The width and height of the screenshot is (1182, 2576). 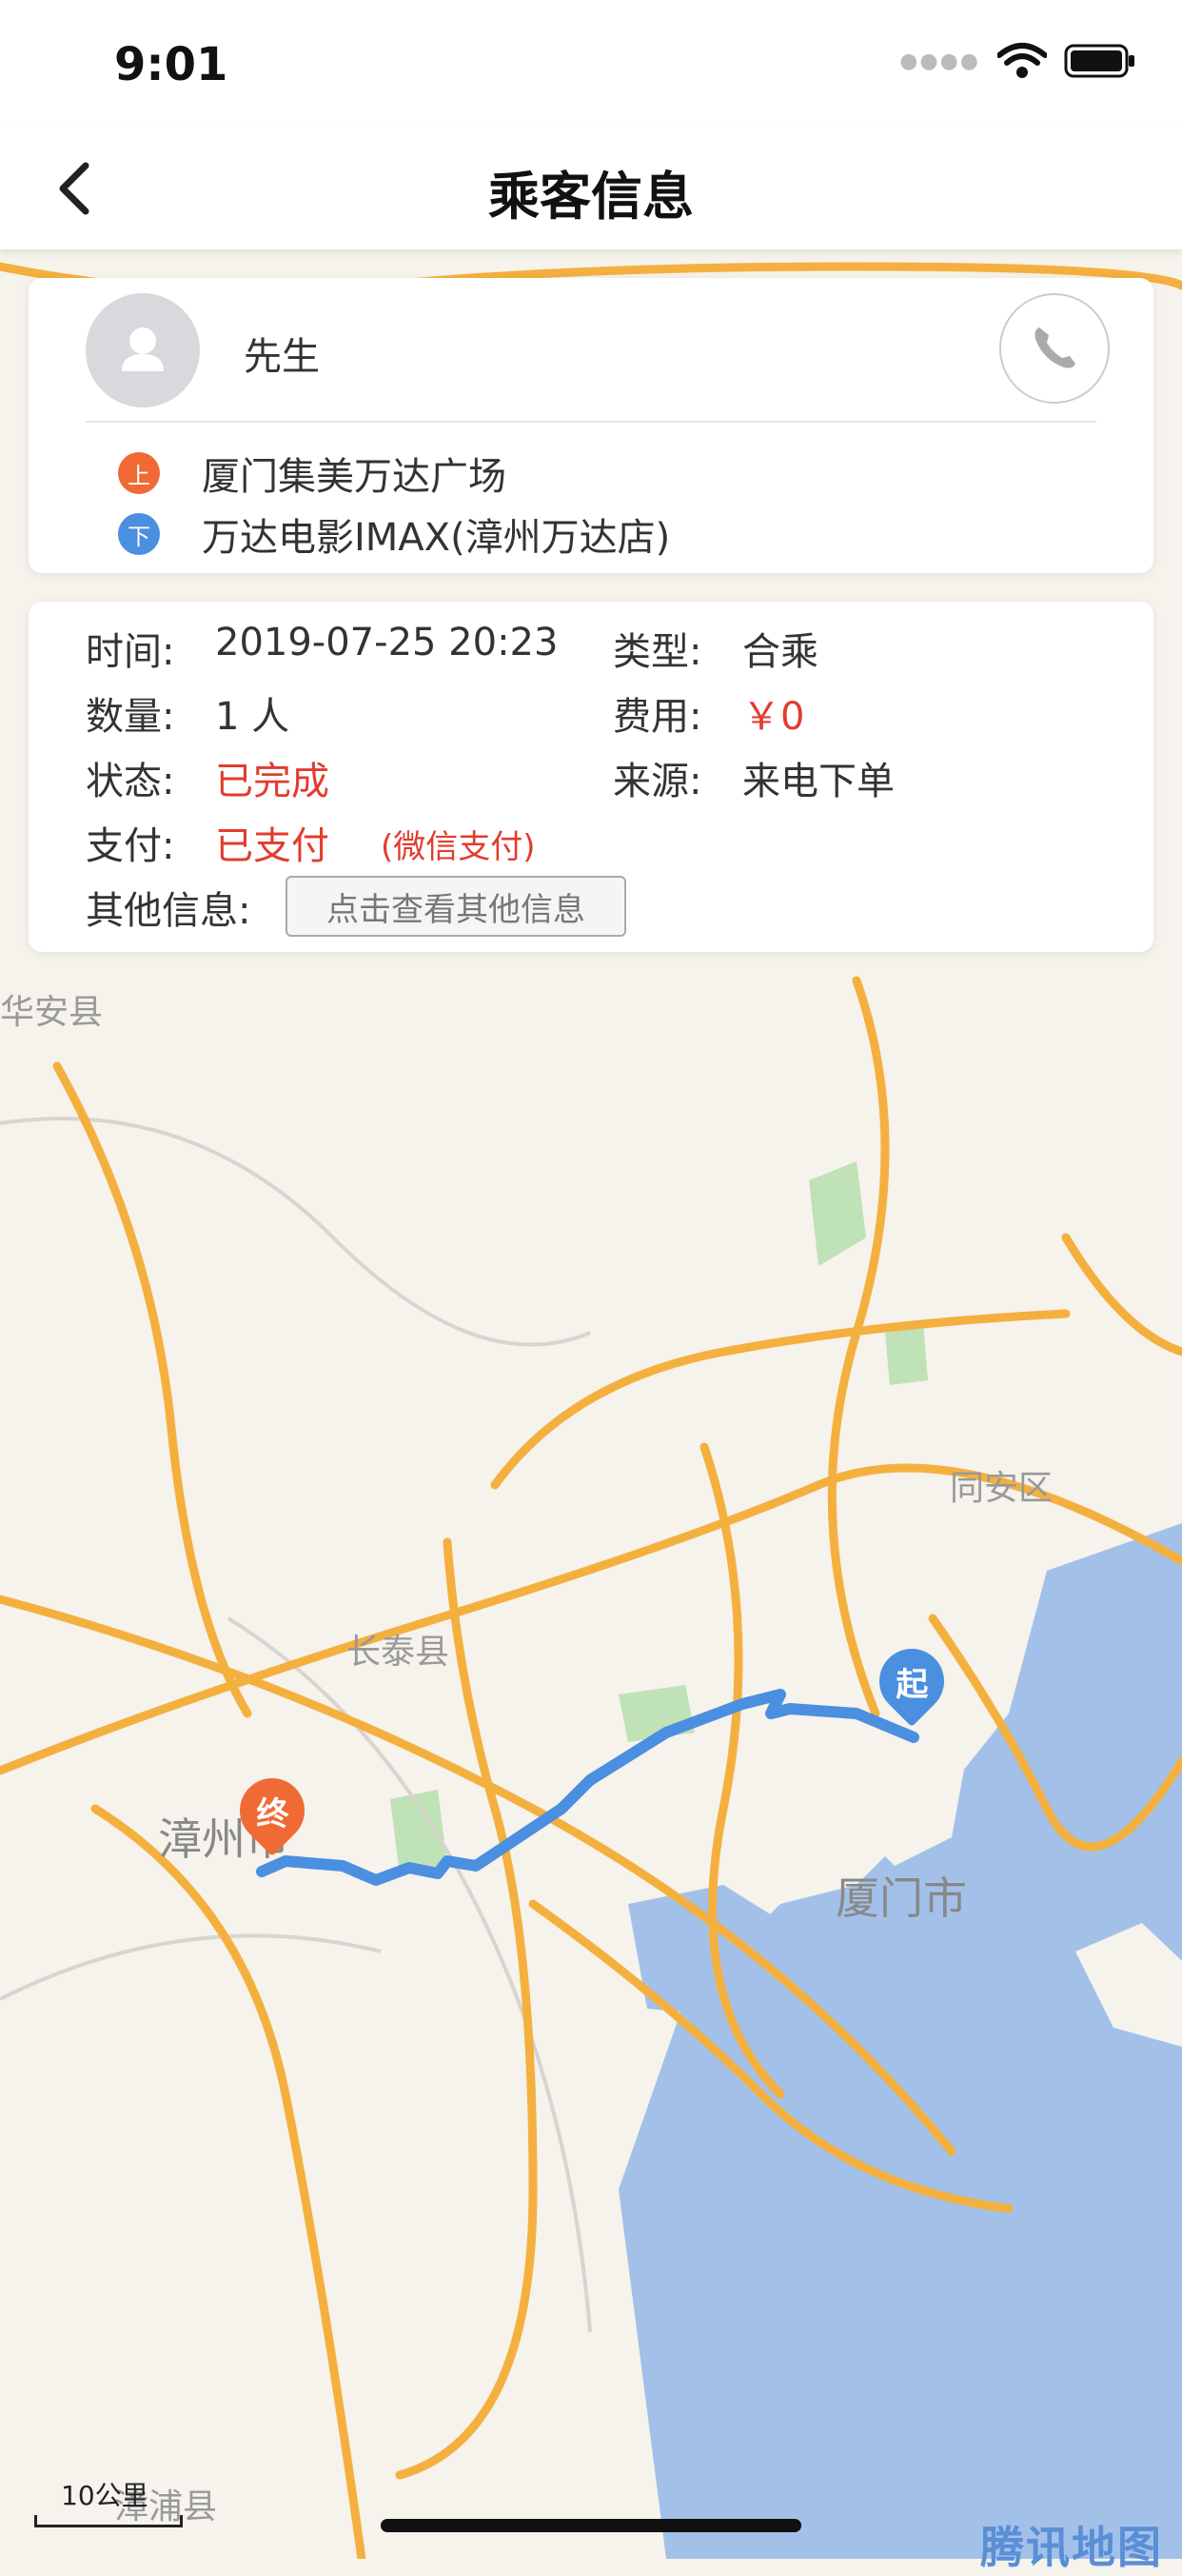 I want to click on dropoff-badge-label: 下, so click(x=139, y=536).